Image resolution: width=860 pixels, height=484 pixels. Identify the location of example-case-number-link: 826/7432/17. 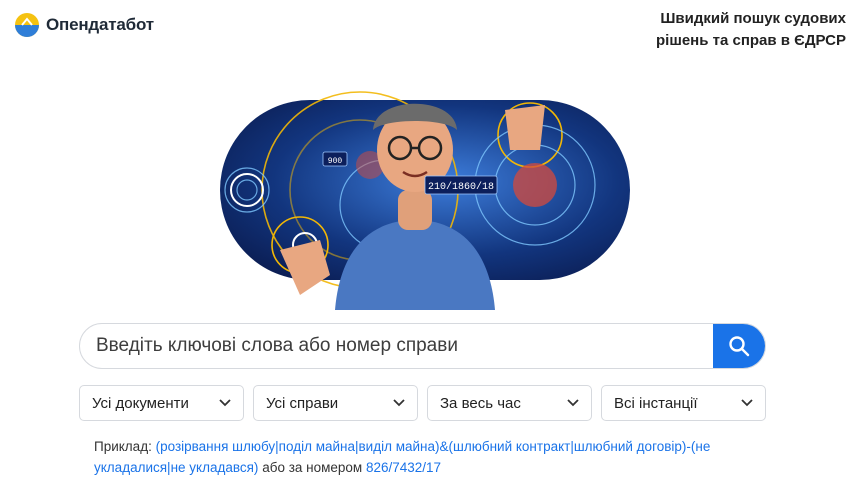
(403, 467).